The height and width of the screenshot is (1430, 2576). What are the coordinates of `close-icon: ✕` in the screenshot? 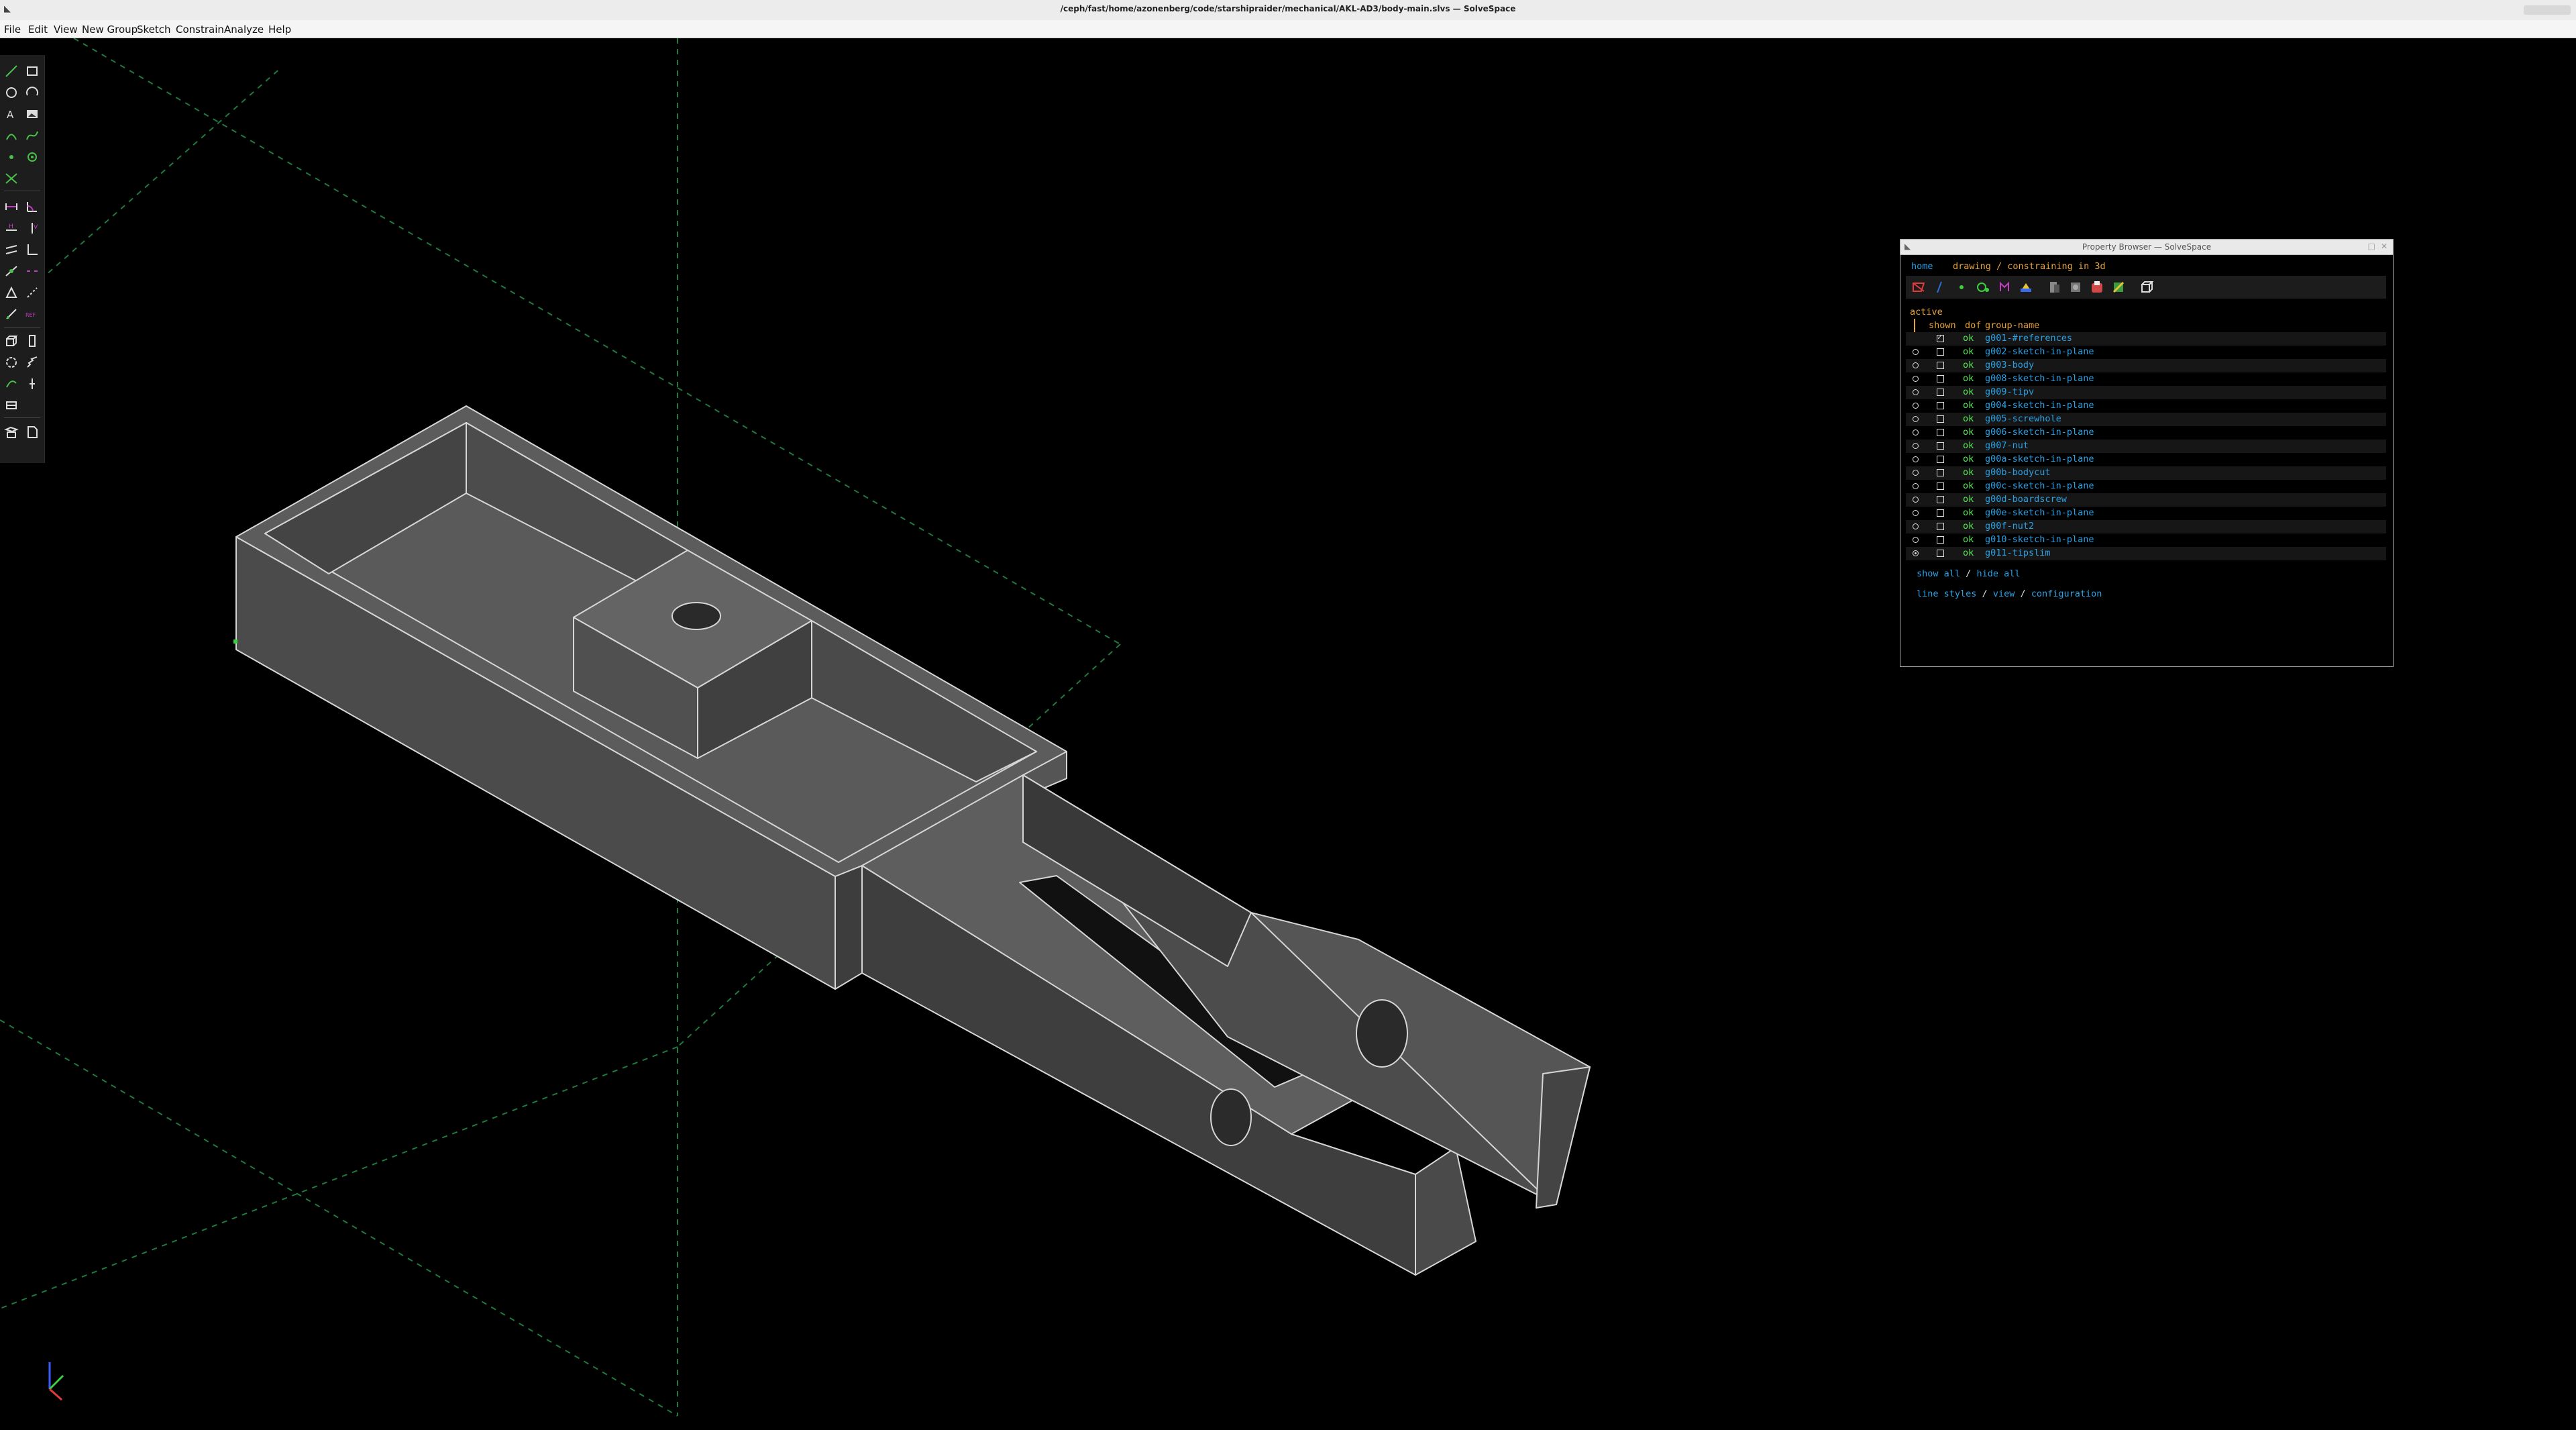 It's located at (2384, 247).